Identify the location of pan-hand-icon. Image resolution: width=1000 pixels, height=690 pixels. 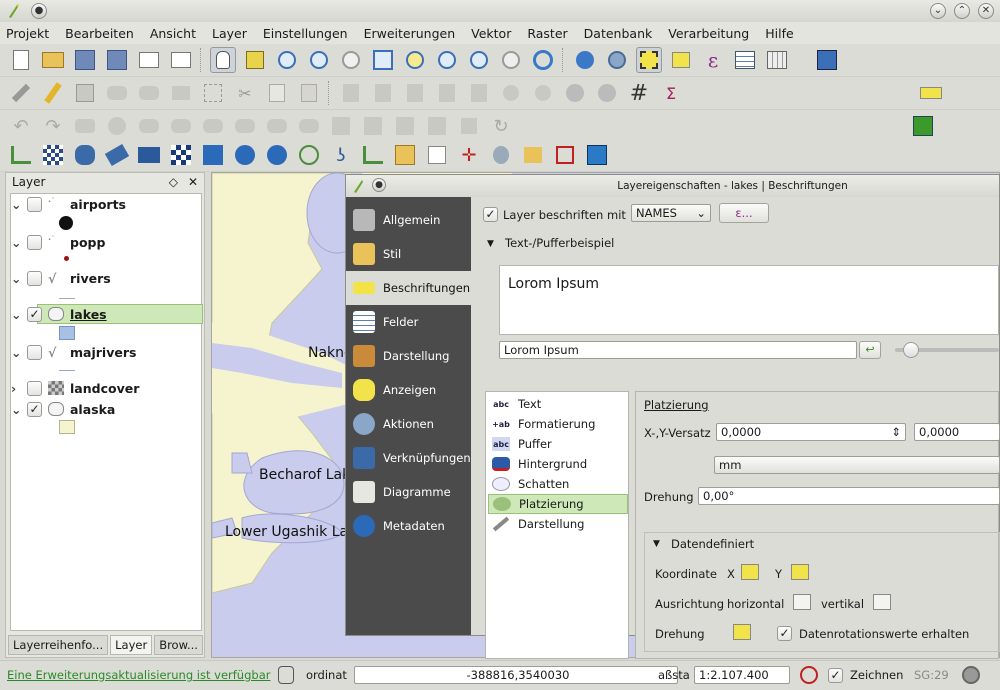
(223, 60).